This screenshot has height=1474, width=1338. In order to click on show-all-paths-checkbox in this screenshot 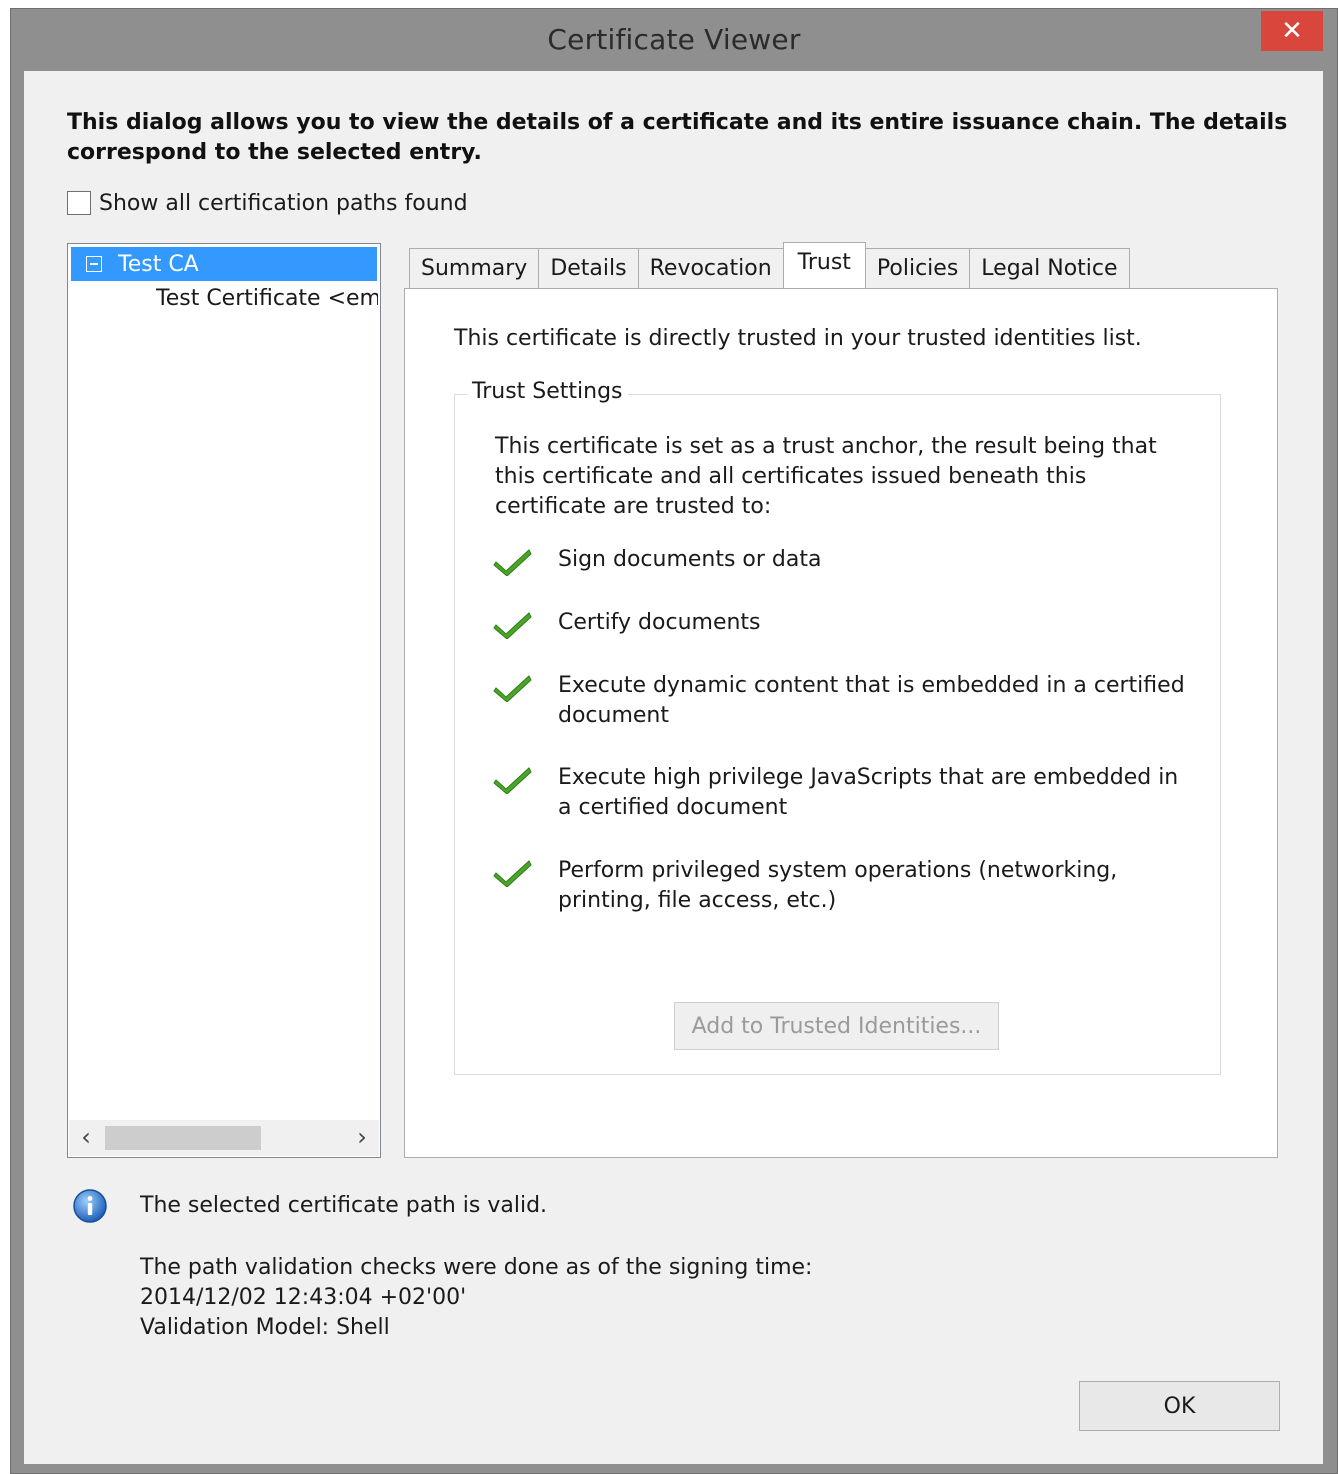, I will do `click(79, 203)`.